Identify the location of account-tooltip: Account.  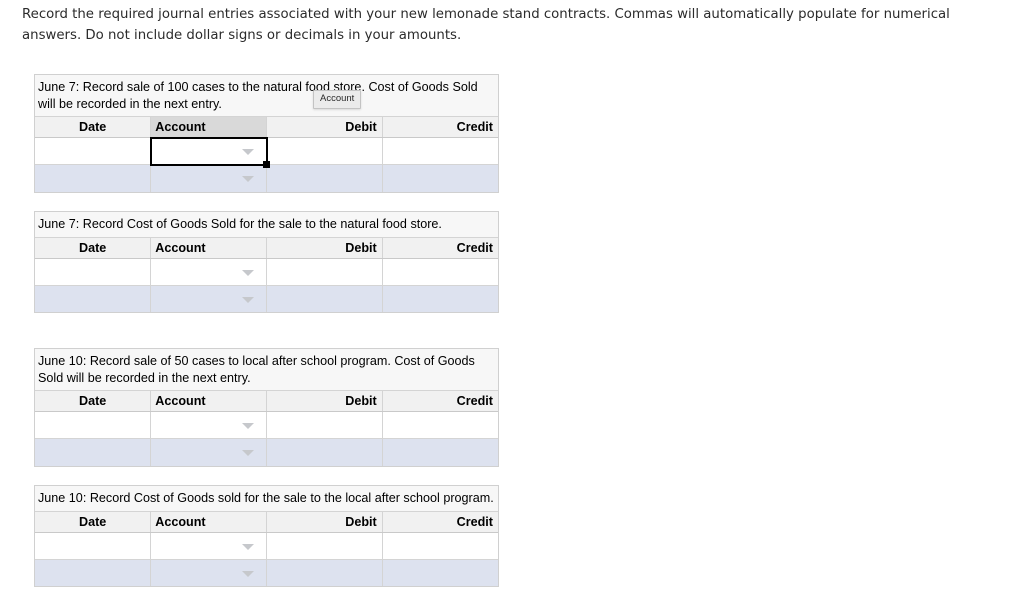
(337, 99).